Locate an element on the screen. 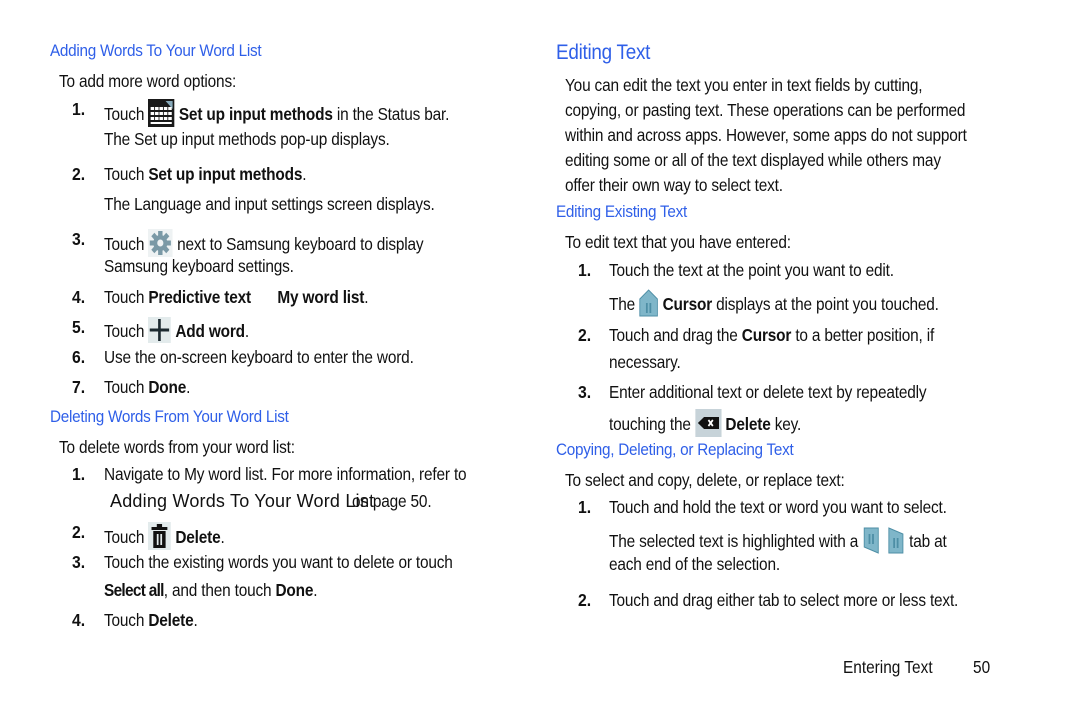  intro-text: To edit text that you have entered: is located at coordinates (678, 242).